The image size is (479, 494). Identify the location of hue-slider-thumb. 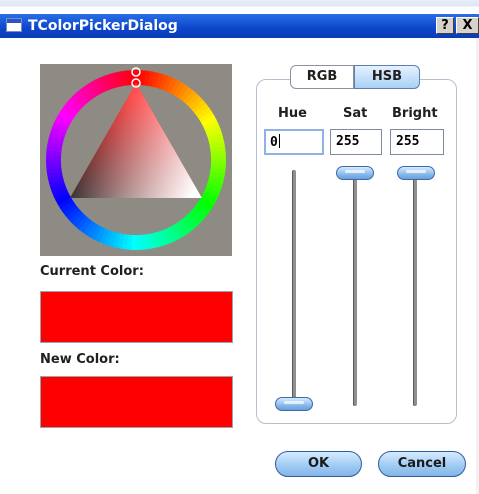
(294, 404).